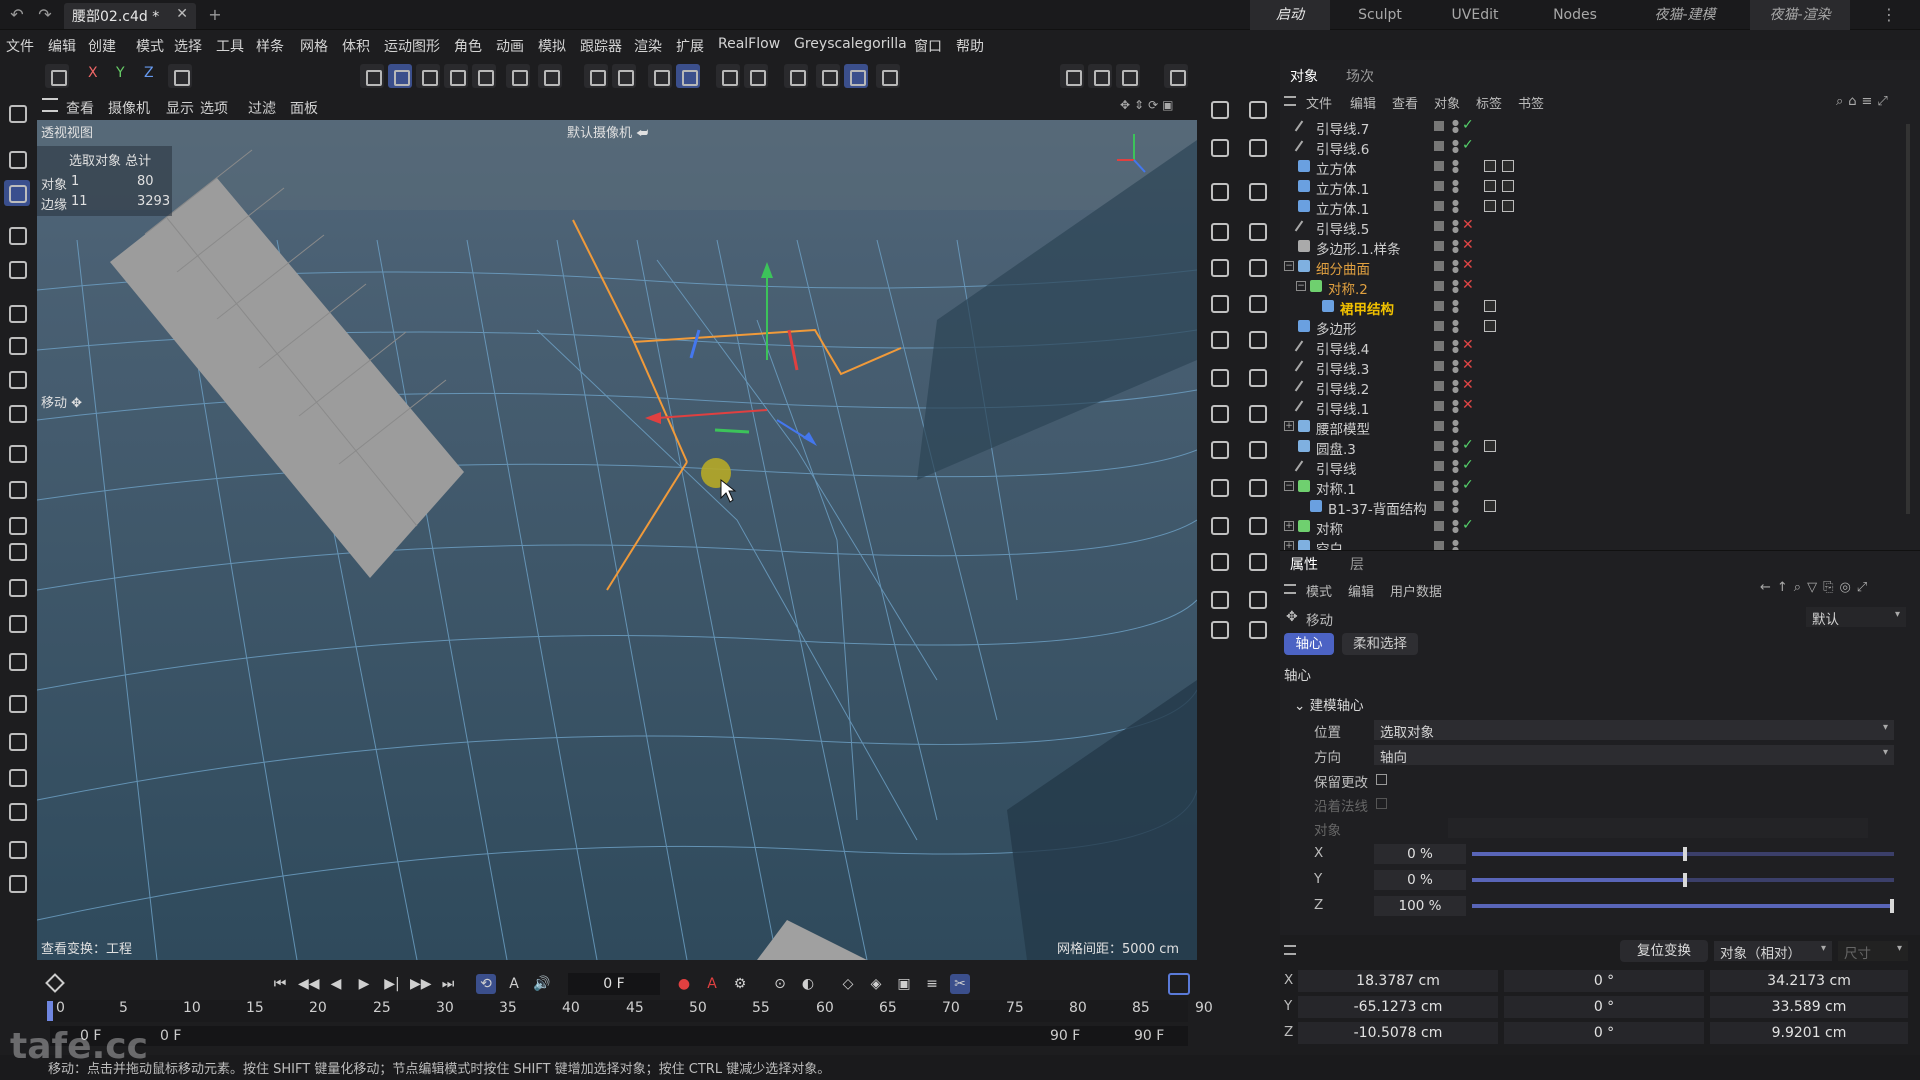  I want to click on range-end: 90 F, so click(1149, 1036).